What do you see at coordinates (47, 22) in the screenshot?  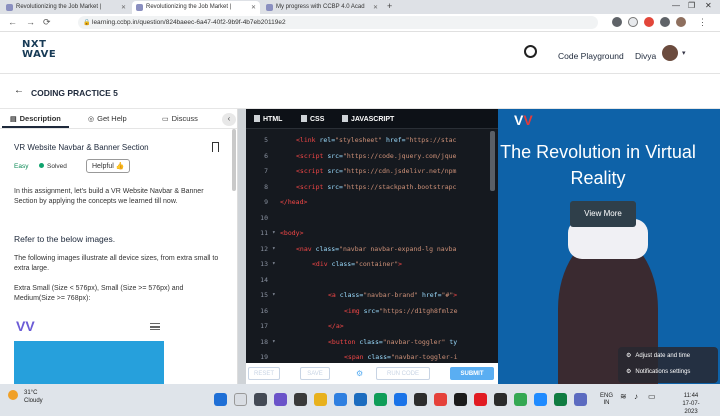 I see `reload-icon: ⟳` at bounding box center [47, 22].